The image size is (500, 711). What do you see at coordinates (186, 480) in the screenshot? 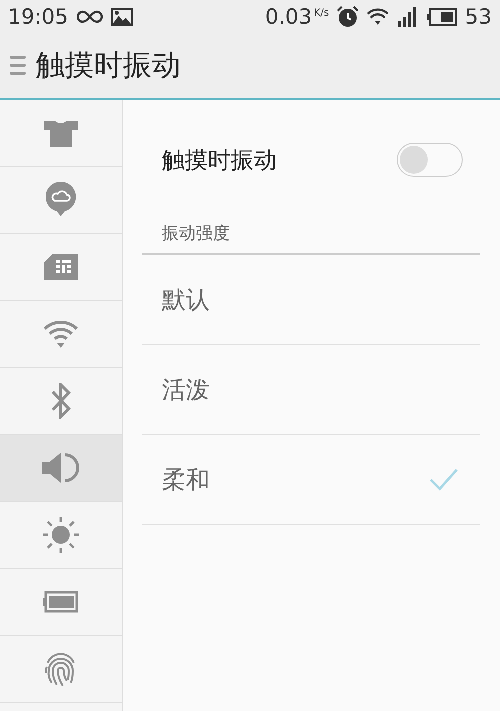
I see `option-label: 柔和` at bounding box center [186, 480].